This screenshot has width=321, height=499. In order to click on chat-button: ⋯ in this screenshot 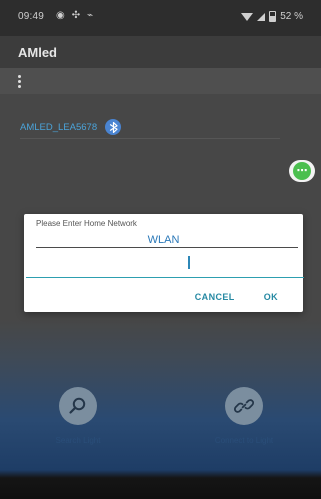, I will do `click(302, 171)`.